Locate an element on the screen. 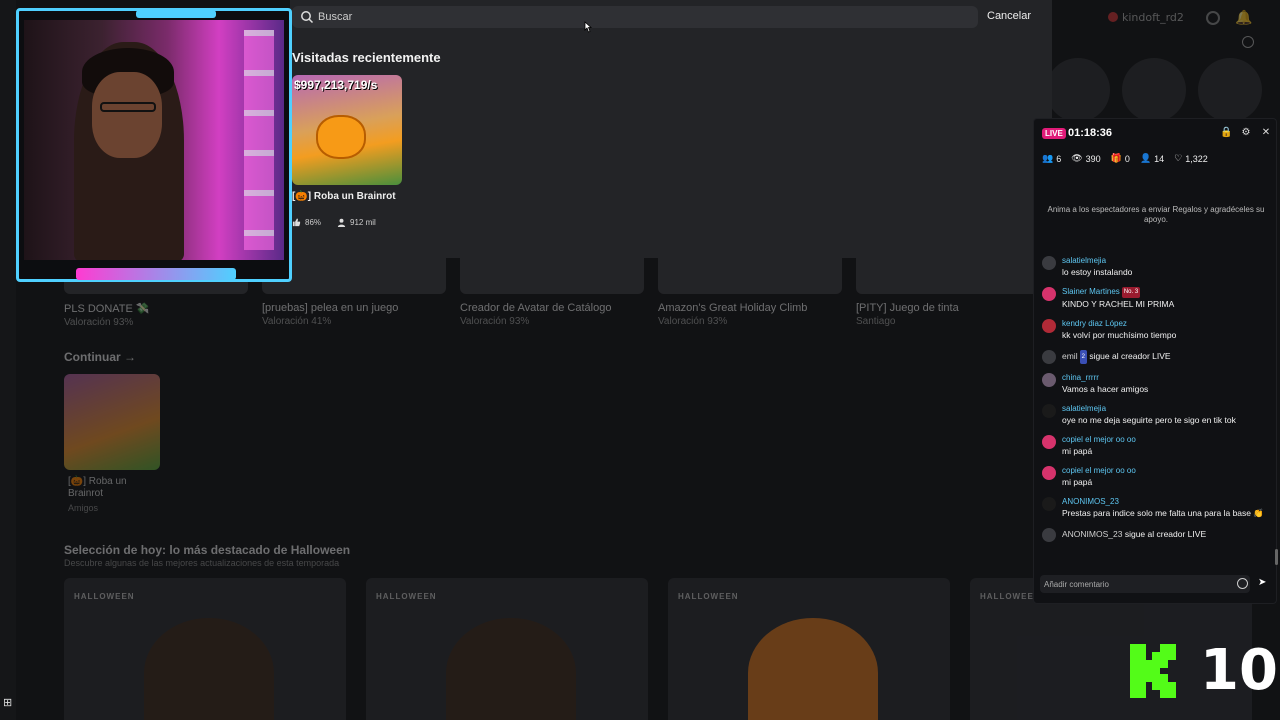  continue-card: [🎃] Roba un Brainrot Amigos is located at coordinates (112, 443).